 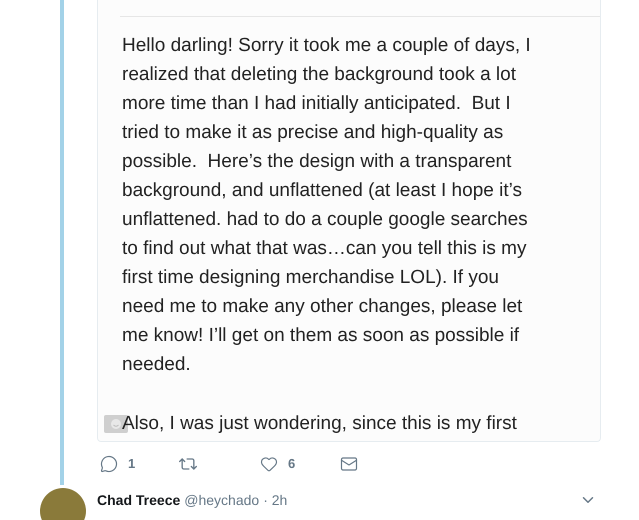 What do you see at coordinates (138, 500) in the screenshot?
I see `author-name: Chad Treece` at bounding box center [138, 500].